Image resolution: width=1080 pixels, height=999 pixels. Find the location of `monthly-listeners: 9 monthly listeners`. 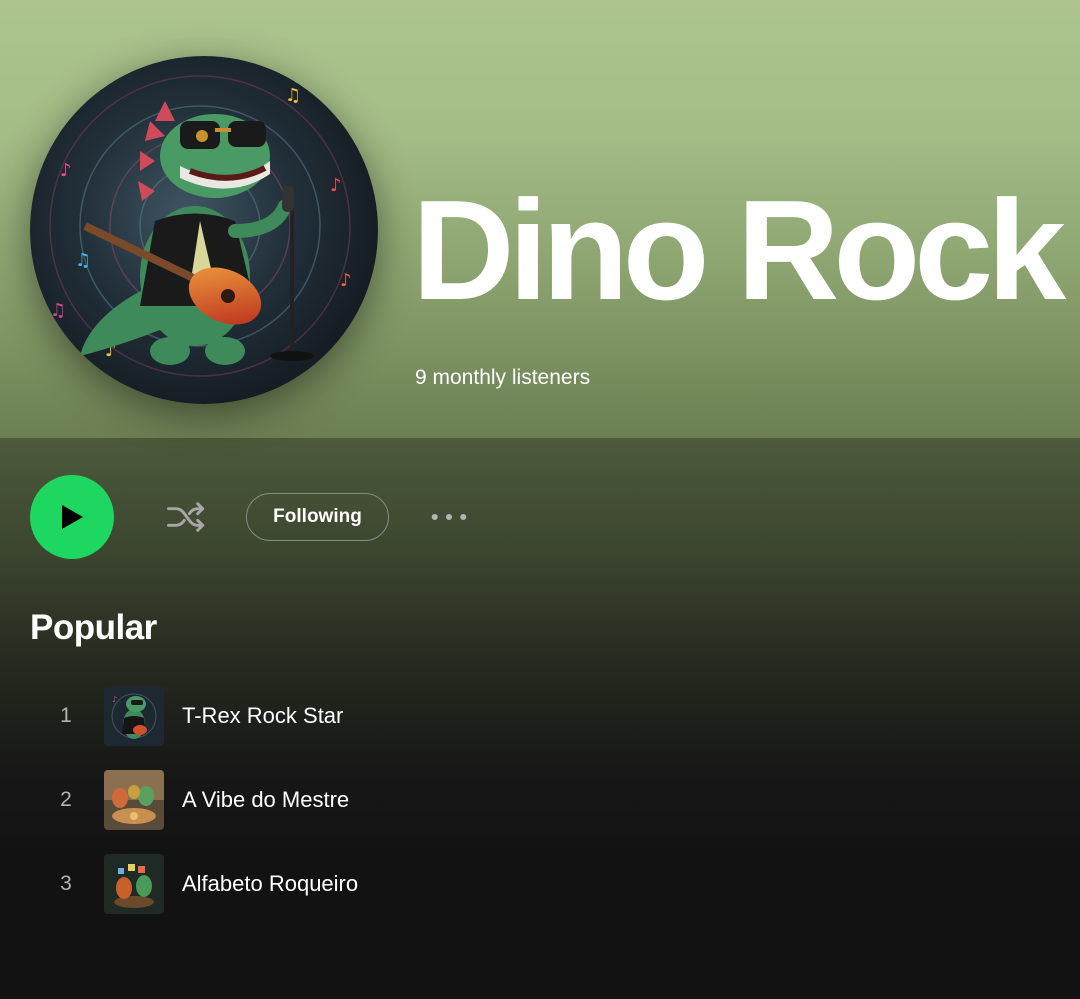

monthly-listeners: 9 monthly listeners is located at coordinates (503, 377).